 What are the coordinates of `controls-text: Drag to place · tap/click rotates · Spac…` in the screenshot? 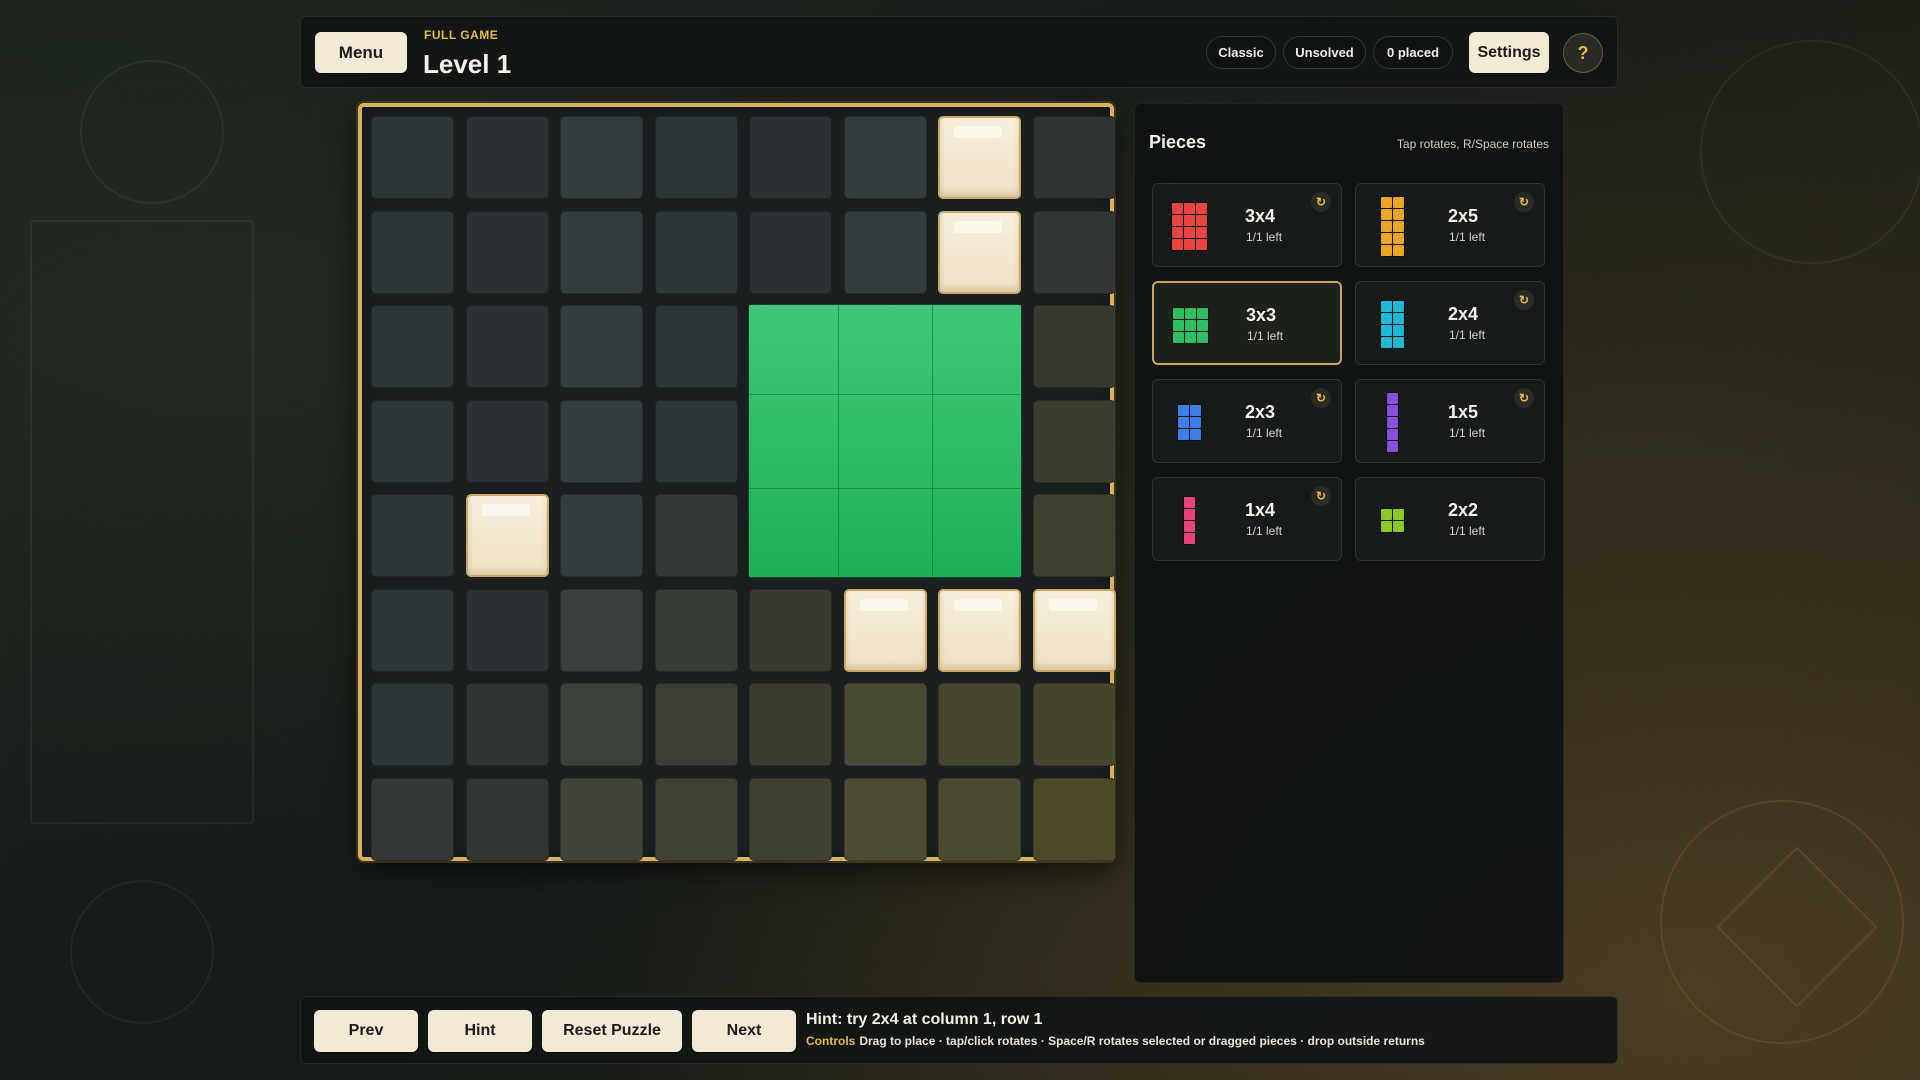 It's located at (1142, 1041).